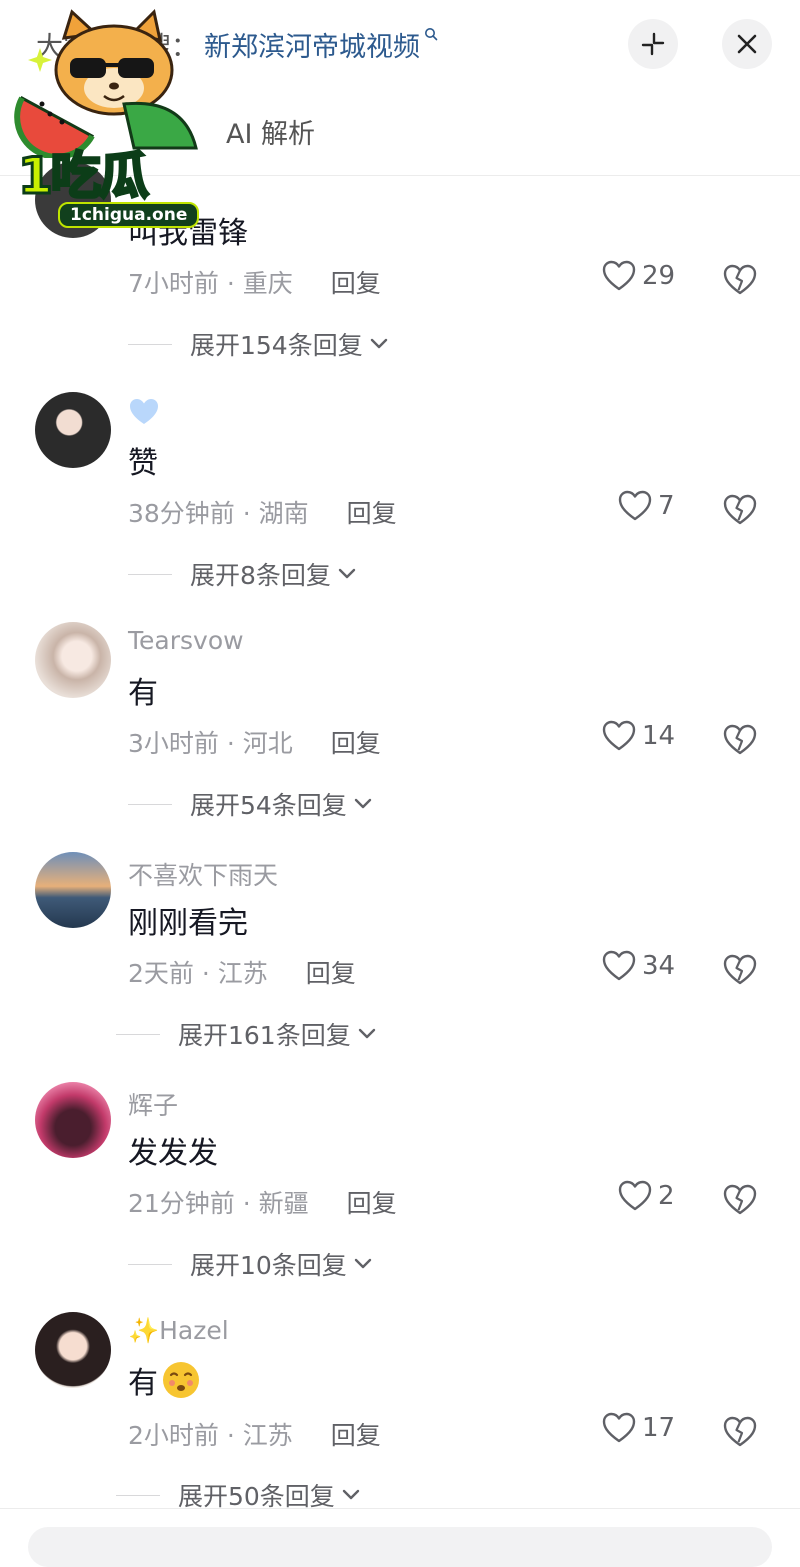  What do you see at coordinates (267, 283) in the screenshot?
I see `comment-location: 重庆` at bounding box center [267, 283].